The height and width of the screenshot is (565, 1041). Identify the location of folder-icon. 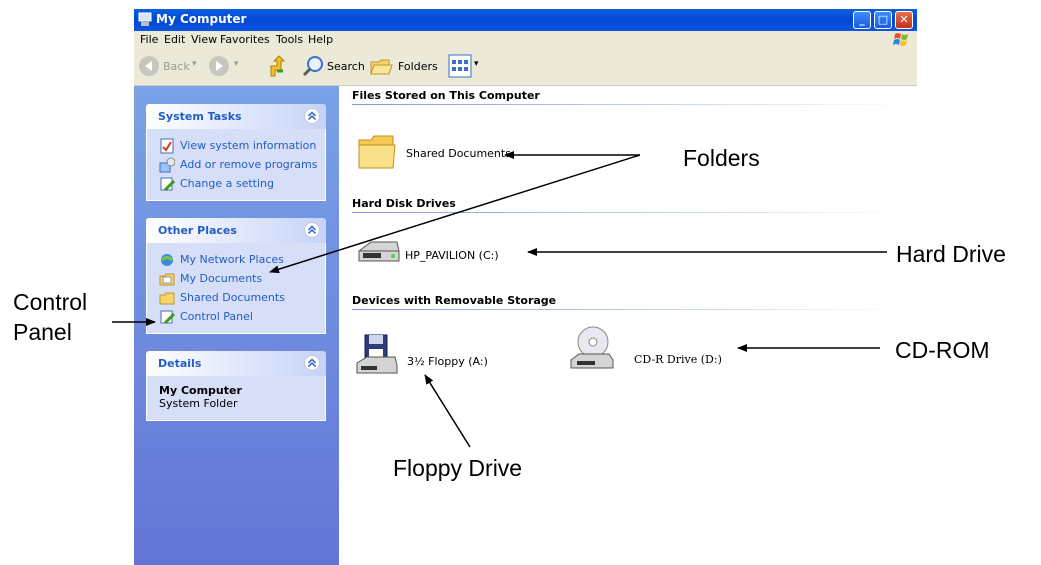
(377, 152).